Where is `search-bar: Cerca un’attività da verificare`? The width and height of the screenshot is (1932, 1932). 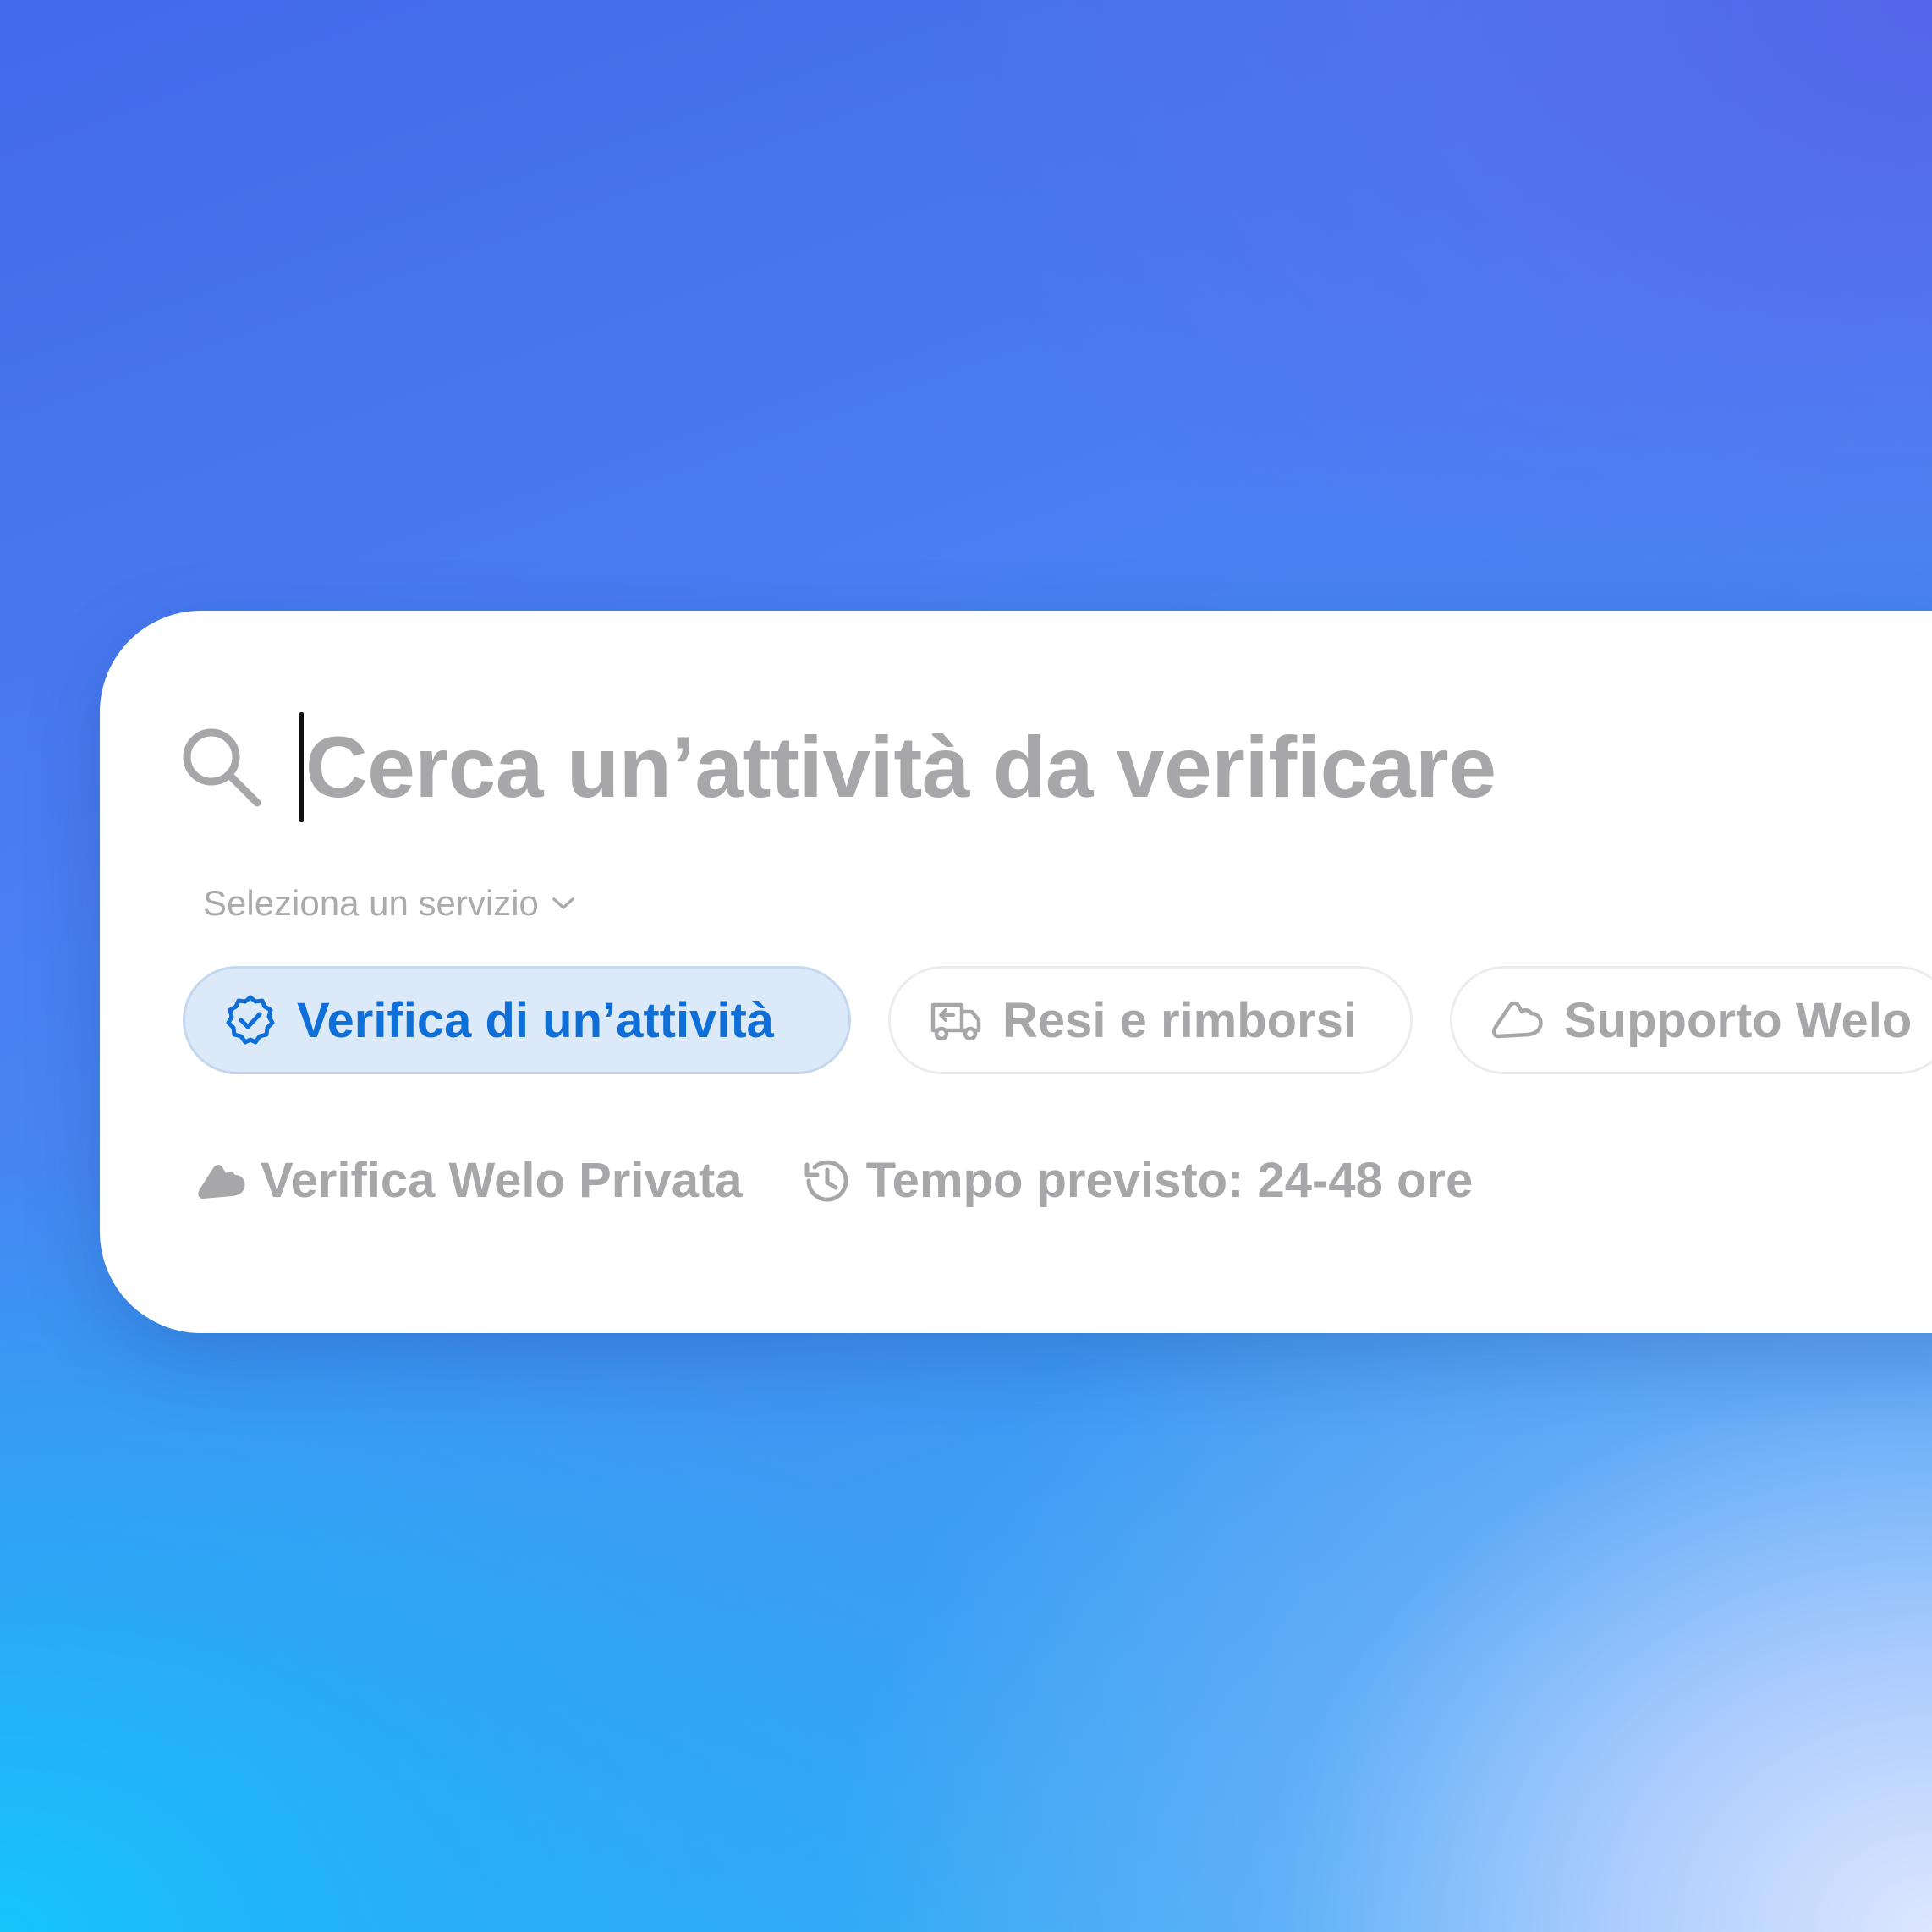 search-bar: Cerca un’attività da verificare is located at coordinates (837, 767).